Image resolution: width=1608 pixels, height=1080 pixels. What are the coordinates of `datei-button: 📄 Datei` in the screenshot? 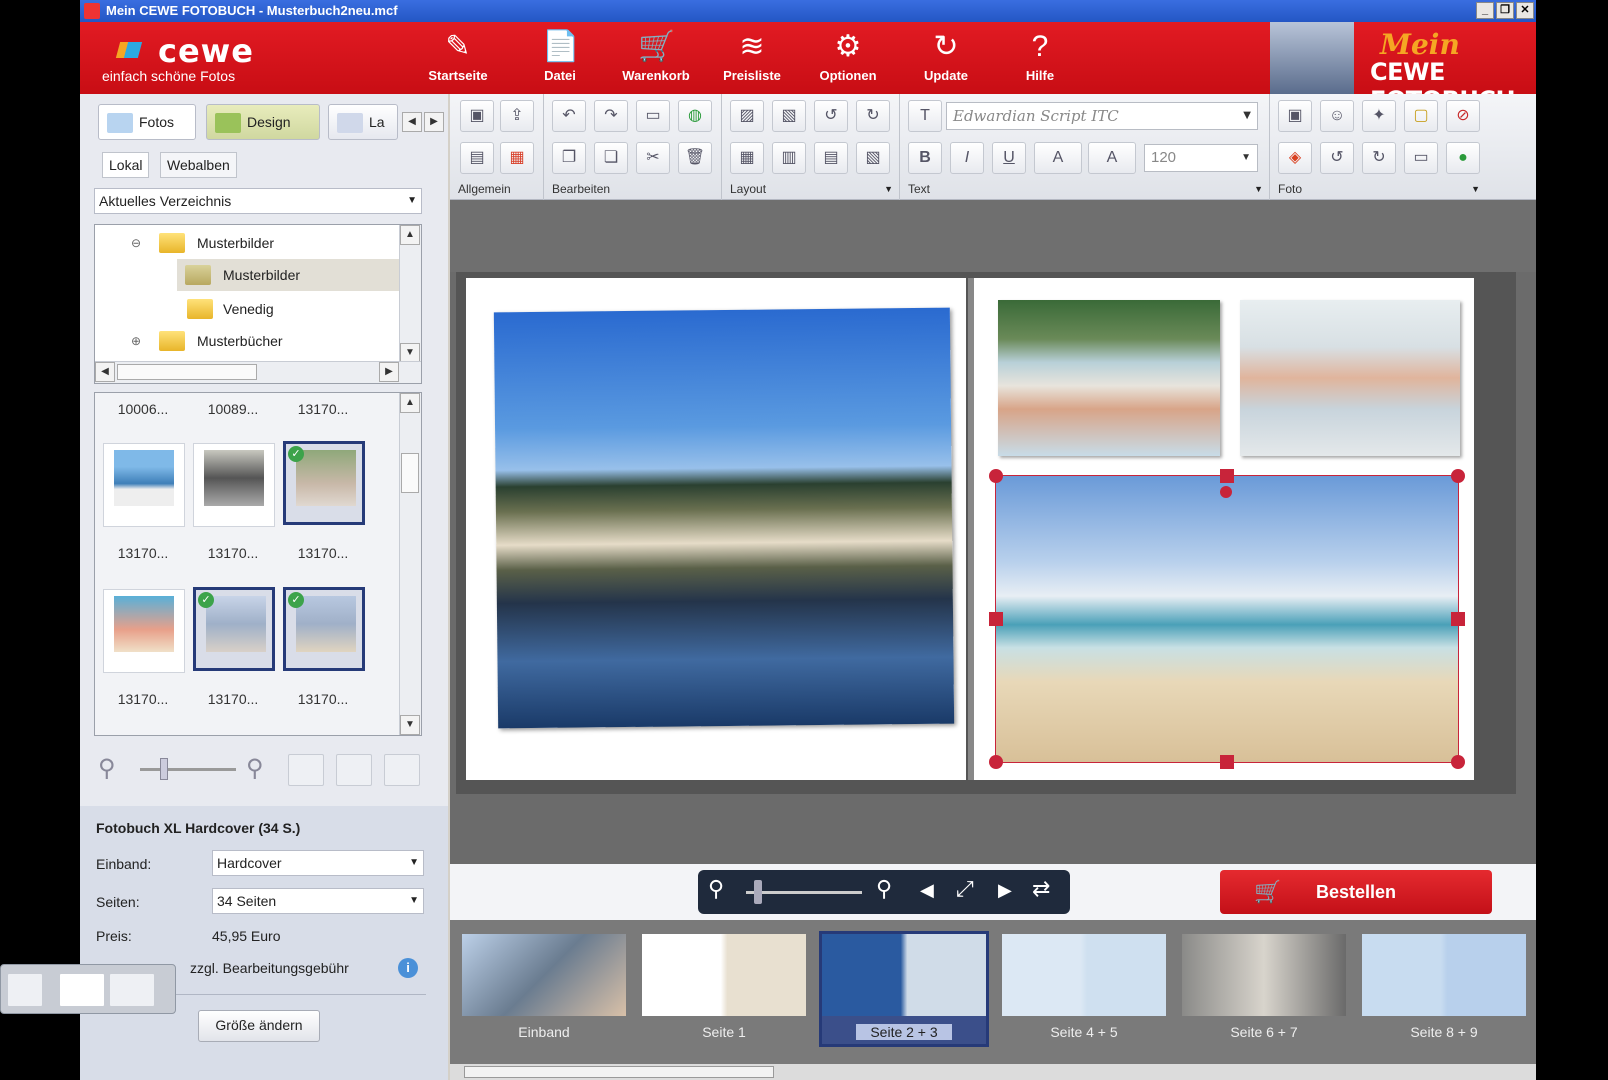 It's located at (560, 59).